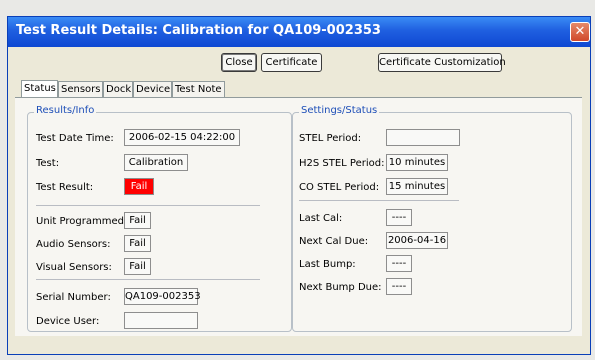 This screenshot has width=595, height=360. I want to click on close-button: Close, so click(239, 62).